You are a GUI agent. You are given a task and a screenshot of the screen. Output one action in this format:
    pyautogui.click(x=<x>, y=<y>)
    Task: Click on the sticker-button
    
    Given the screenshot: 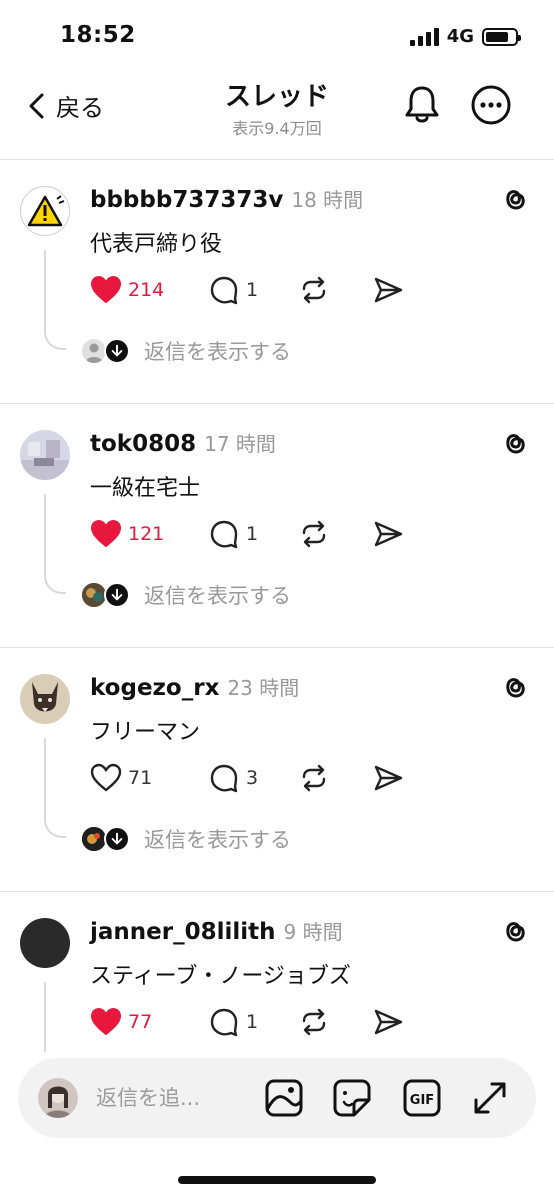 What is the action you would take?
    pyautogui.click(x=352, y=1098)
    